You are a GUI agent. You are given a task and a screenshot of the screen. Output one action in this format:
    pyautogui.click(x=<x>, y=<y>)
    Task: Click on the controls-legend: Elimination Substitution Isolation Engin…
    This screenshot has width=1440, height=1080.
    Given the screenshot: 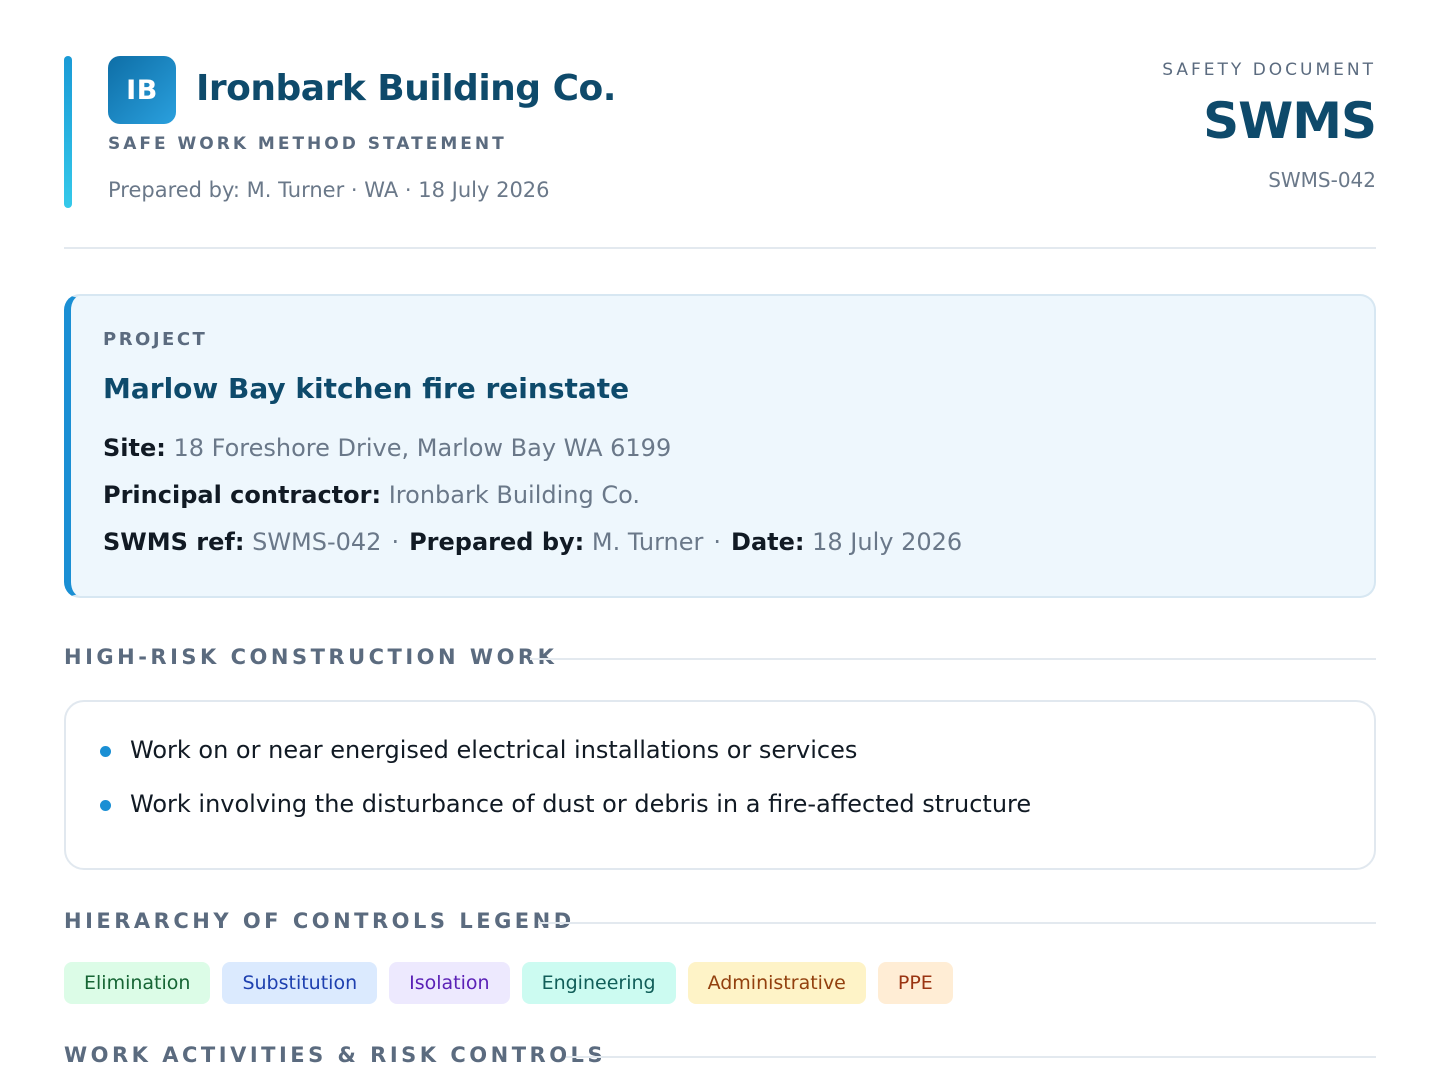 What is the action you would take?
    pyautogui.click(x=508, y=983)
    